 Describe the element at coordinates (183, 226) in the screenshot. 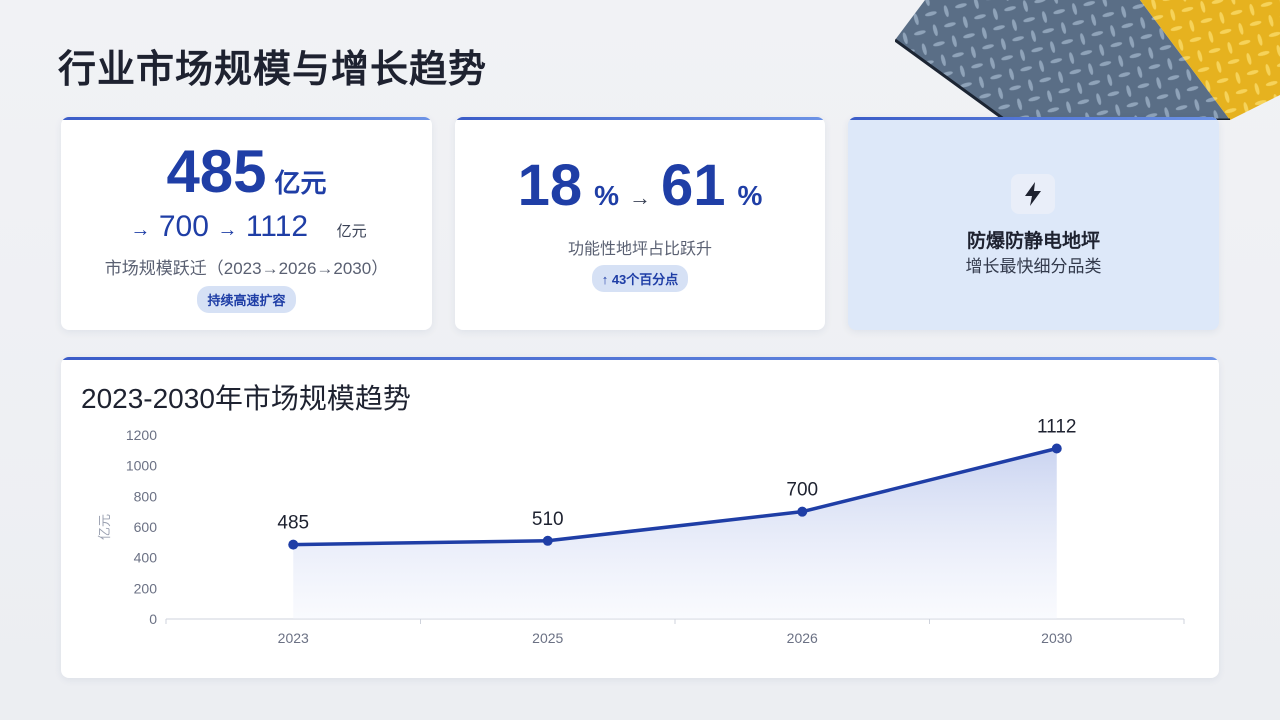

I see `step-value-2026: 700` at that location.